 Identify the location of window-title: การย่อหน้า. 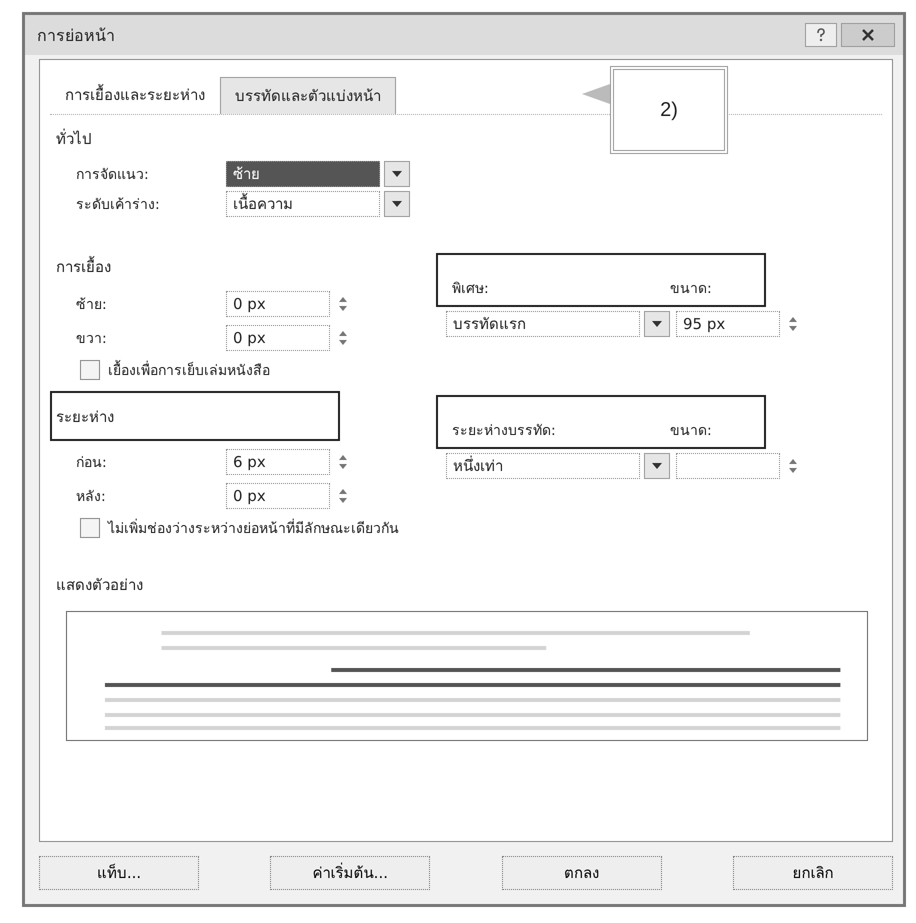
(76, 35).